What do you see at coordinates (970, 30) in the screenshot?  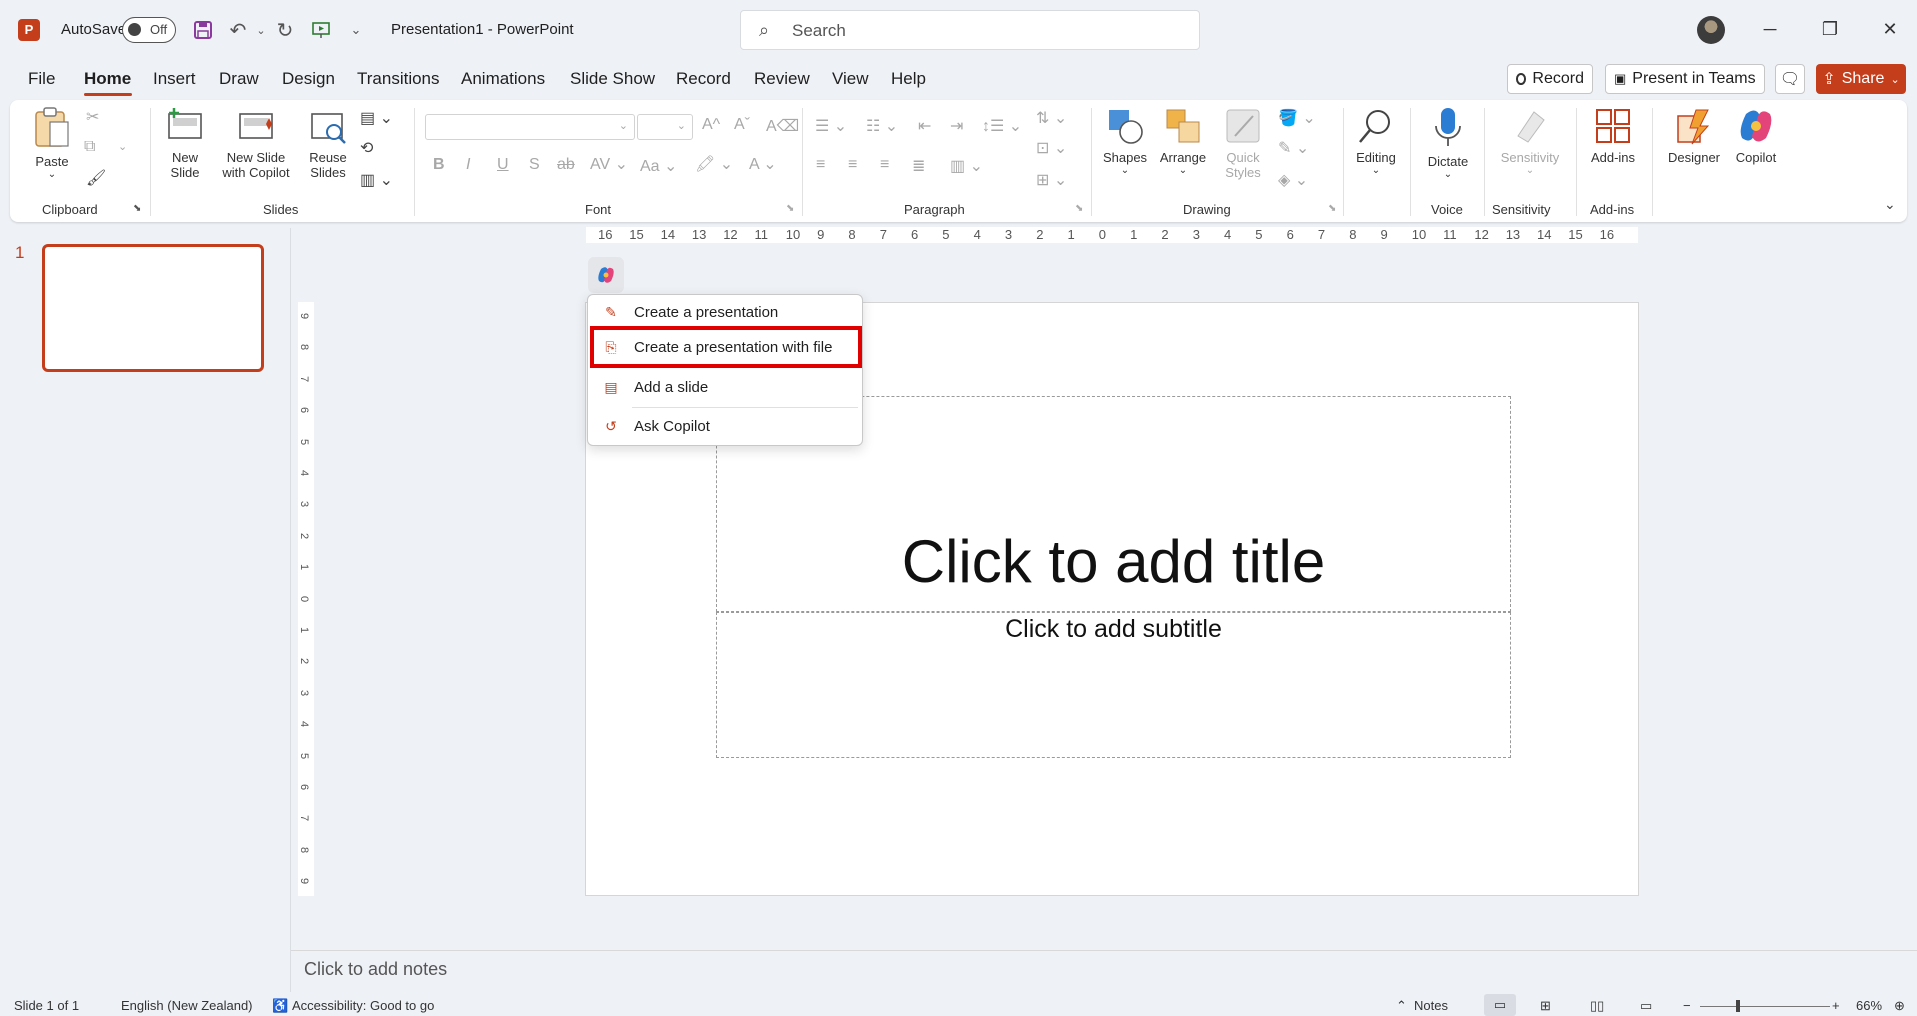 I see `search-box: ⌕ Search` at bounding box center [970, 30].